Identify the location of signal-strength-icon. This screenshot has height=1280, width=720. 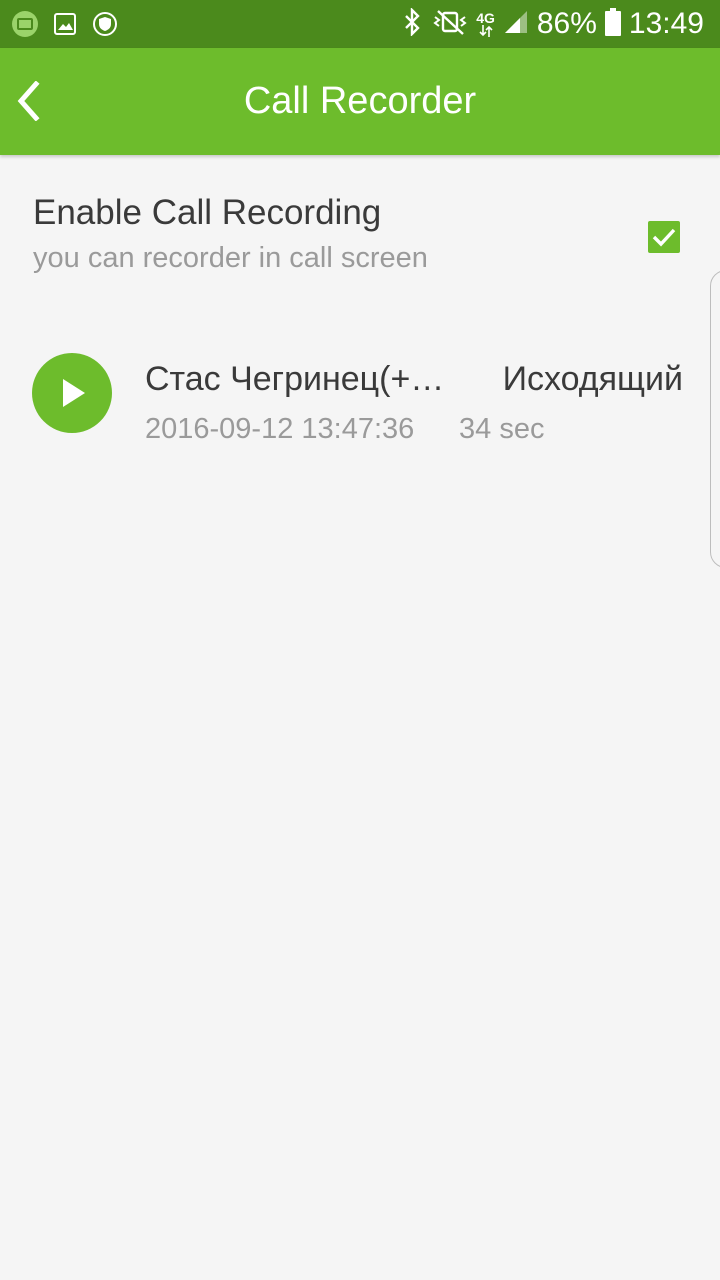
(516, 24).